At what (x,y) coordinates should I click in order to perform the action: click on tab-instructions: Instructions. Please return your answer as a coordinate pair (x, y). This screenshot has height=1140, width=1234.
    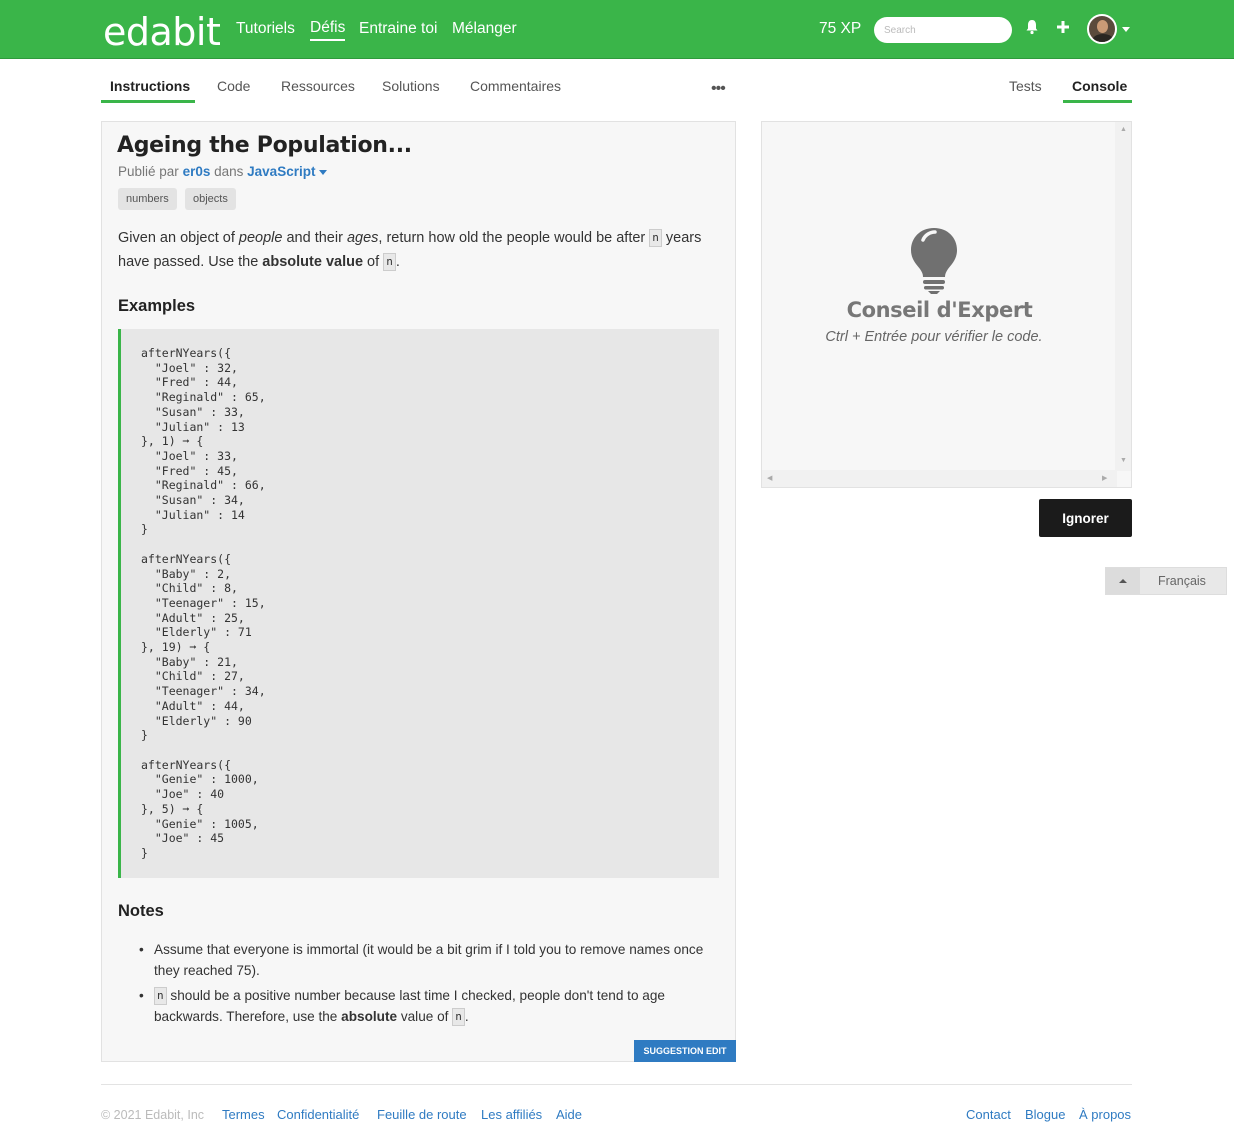
    Looking at the image, I should click on (150, 86).